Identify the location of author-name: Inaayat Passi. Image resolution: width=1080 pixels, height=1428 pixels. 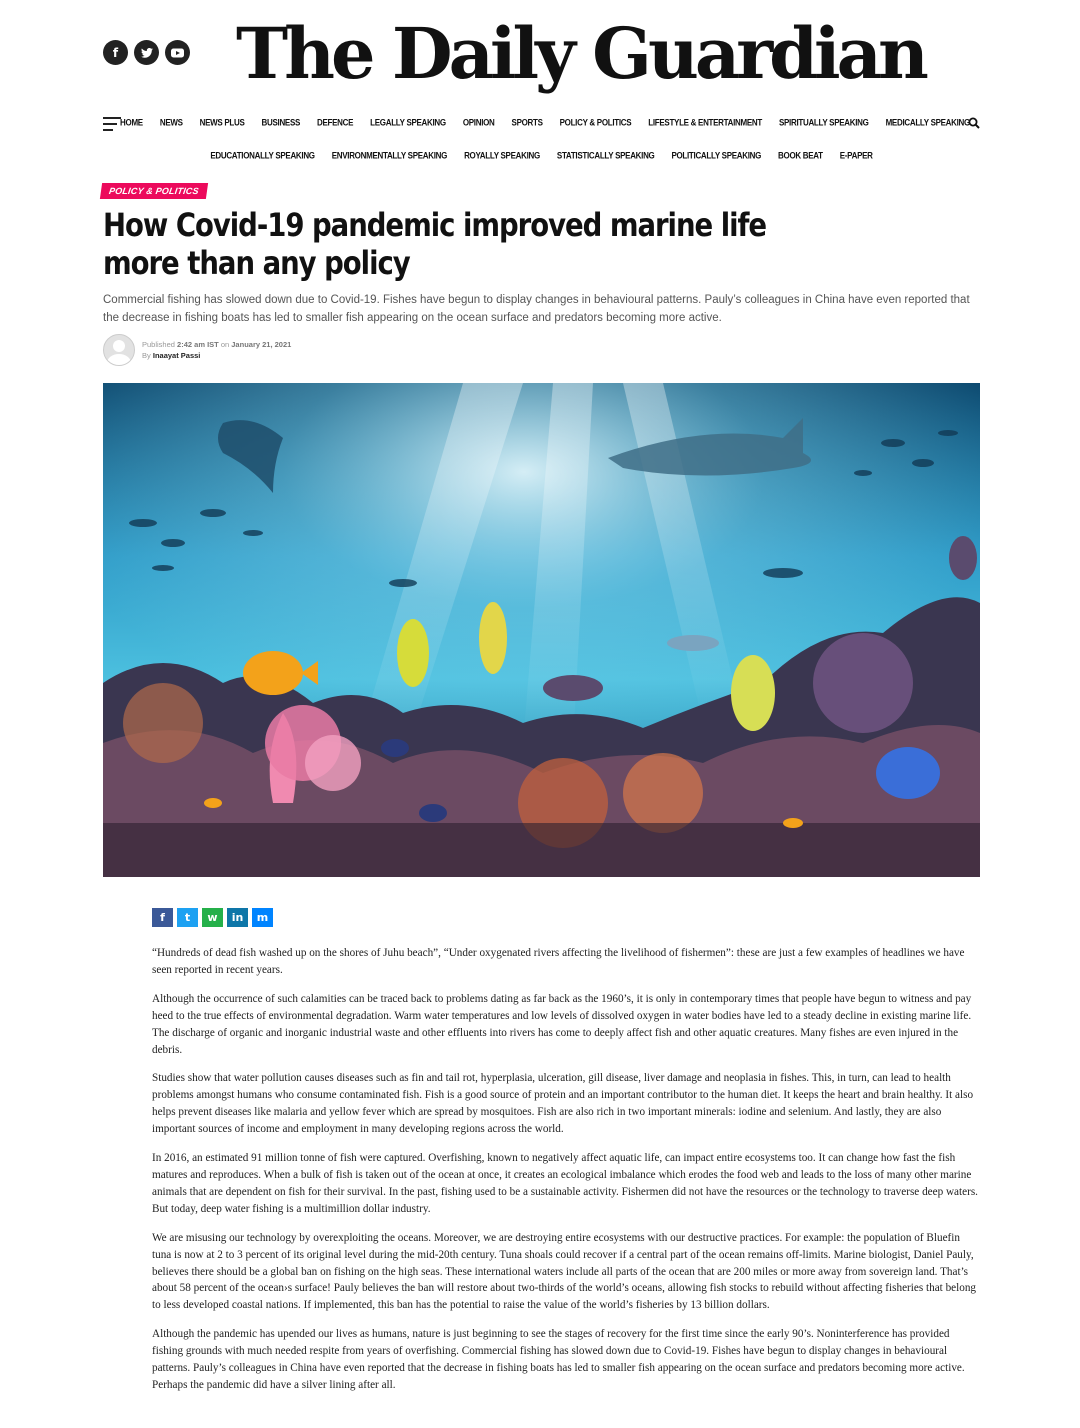
(177, 355).